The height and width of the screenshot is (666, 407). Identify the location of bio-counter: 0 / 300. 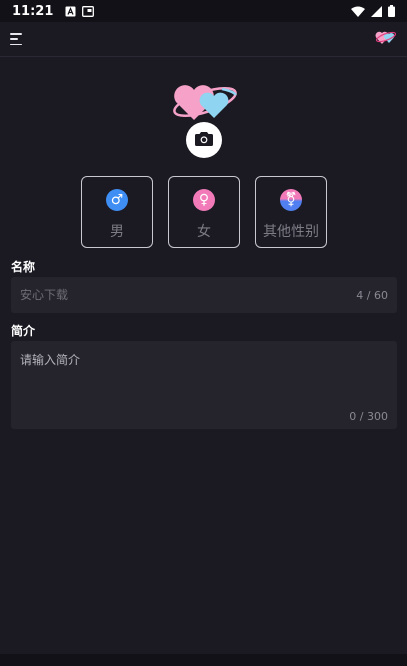
(368, 416).